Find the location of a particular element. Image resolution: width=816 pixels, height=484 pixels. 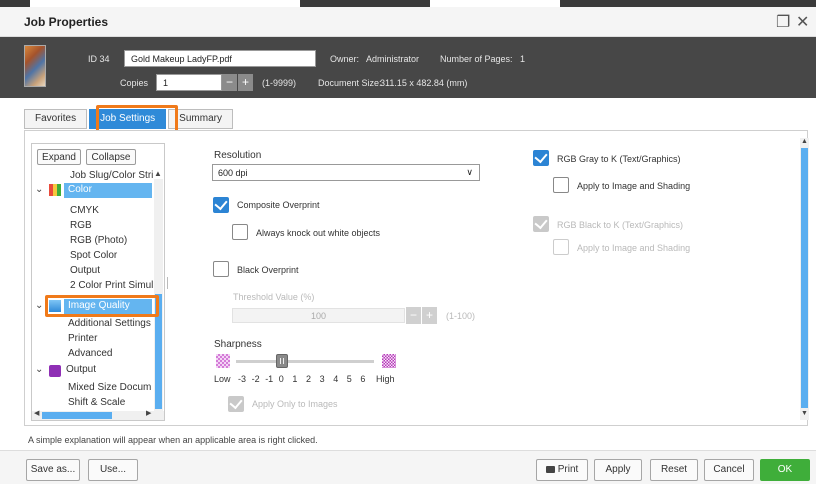

rgb-black-to-k-checkbox is located at coordinates (541, 223).